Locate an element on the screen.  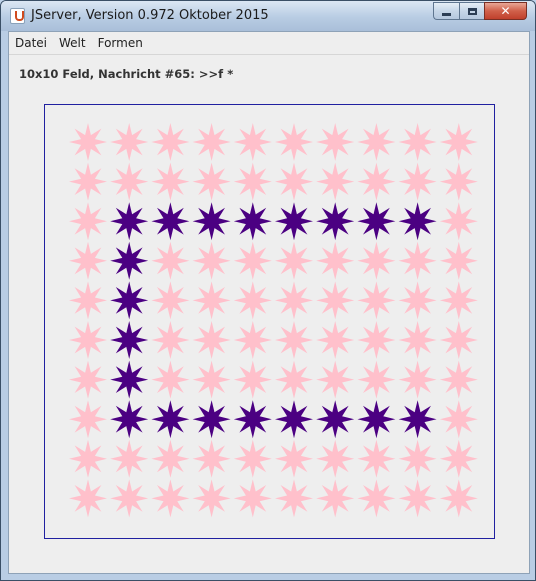
menu-welt: Welt is located at coordinates (72, 43).